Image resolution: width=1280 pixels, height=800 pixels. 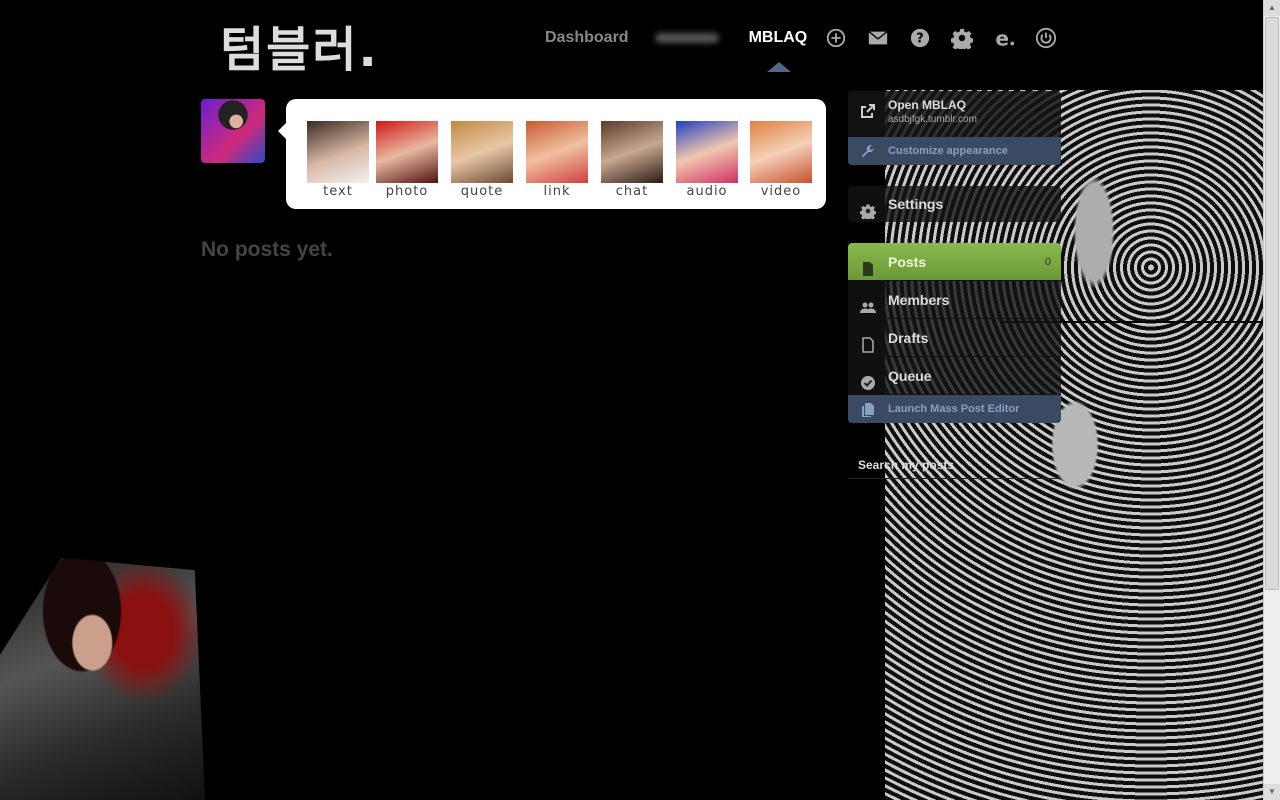 I want to click on documents-icon, so click(x=868, y=409).